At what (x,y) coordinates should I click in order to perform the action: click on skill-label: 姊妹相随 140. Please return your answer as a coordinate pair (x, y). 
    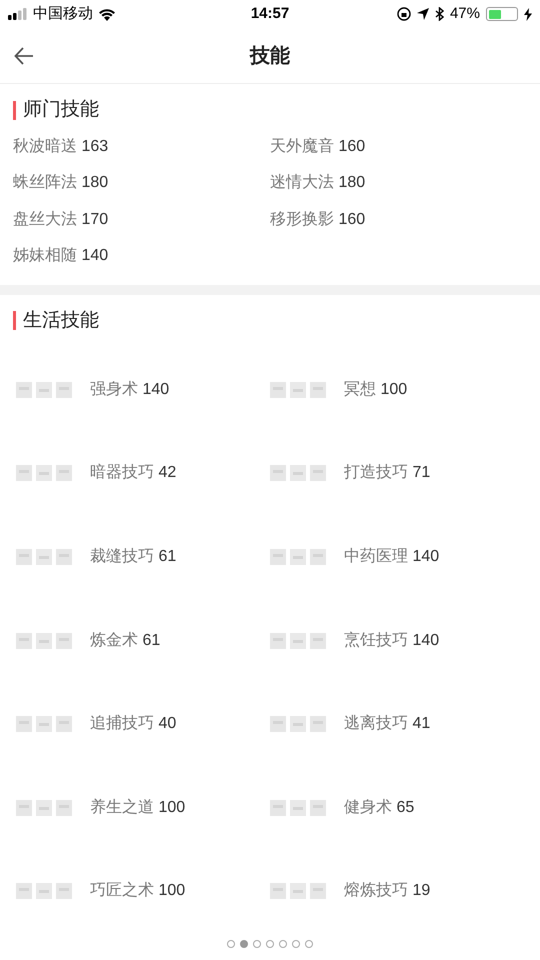
    Looking at the image, I should click on (60, 256).